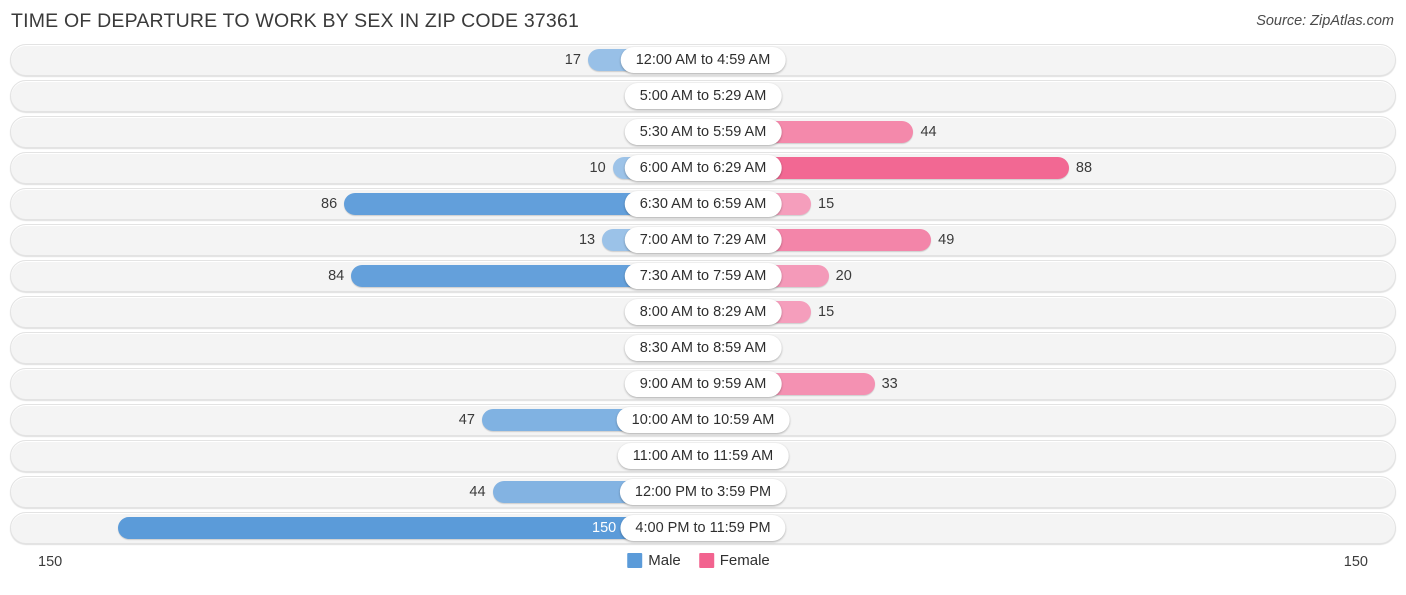 The height and width of the screenshot is (595, 1406). Describe the element at coordinates (889, 384) in the screenshot. I see `value-label-female: 33` at that location.